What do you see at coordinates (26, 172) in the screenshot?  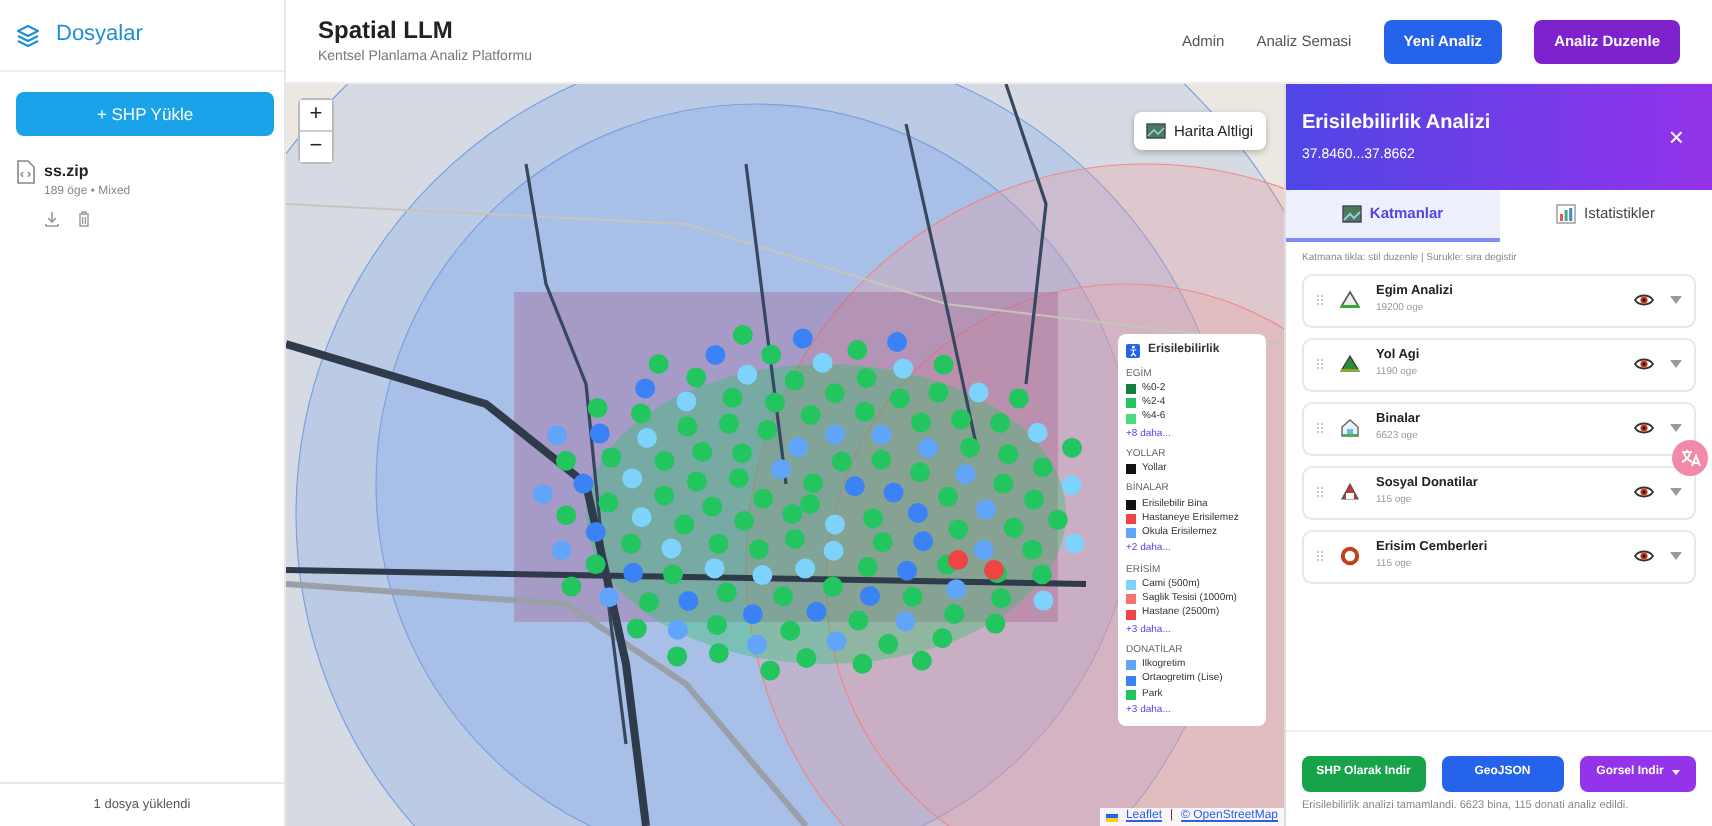 I see `file-icon` at bounding box center [26, 172].